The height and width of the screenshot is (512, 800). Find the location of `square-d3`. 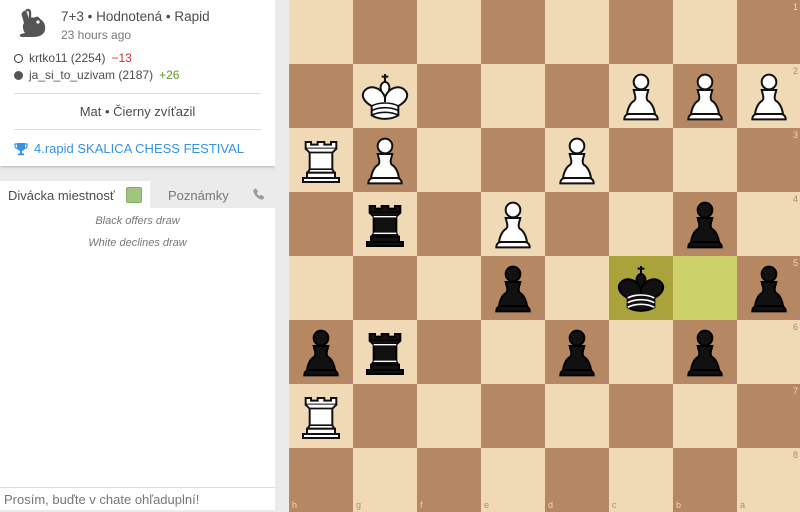

square-d3 is located at coordinates (577, 160).